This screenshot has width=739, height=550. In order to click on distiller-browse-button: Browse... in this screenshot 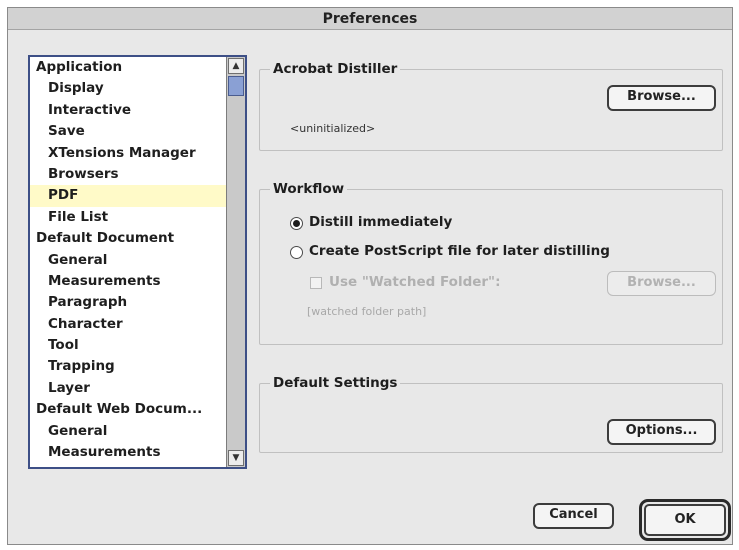, I will do `click(661, 98)`.